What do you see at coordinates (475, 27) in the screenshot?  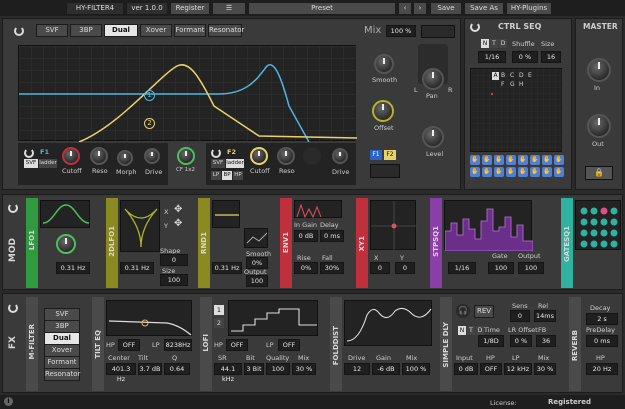 I see `ctrl-seq-power-button` at bounding box center [475, 27].